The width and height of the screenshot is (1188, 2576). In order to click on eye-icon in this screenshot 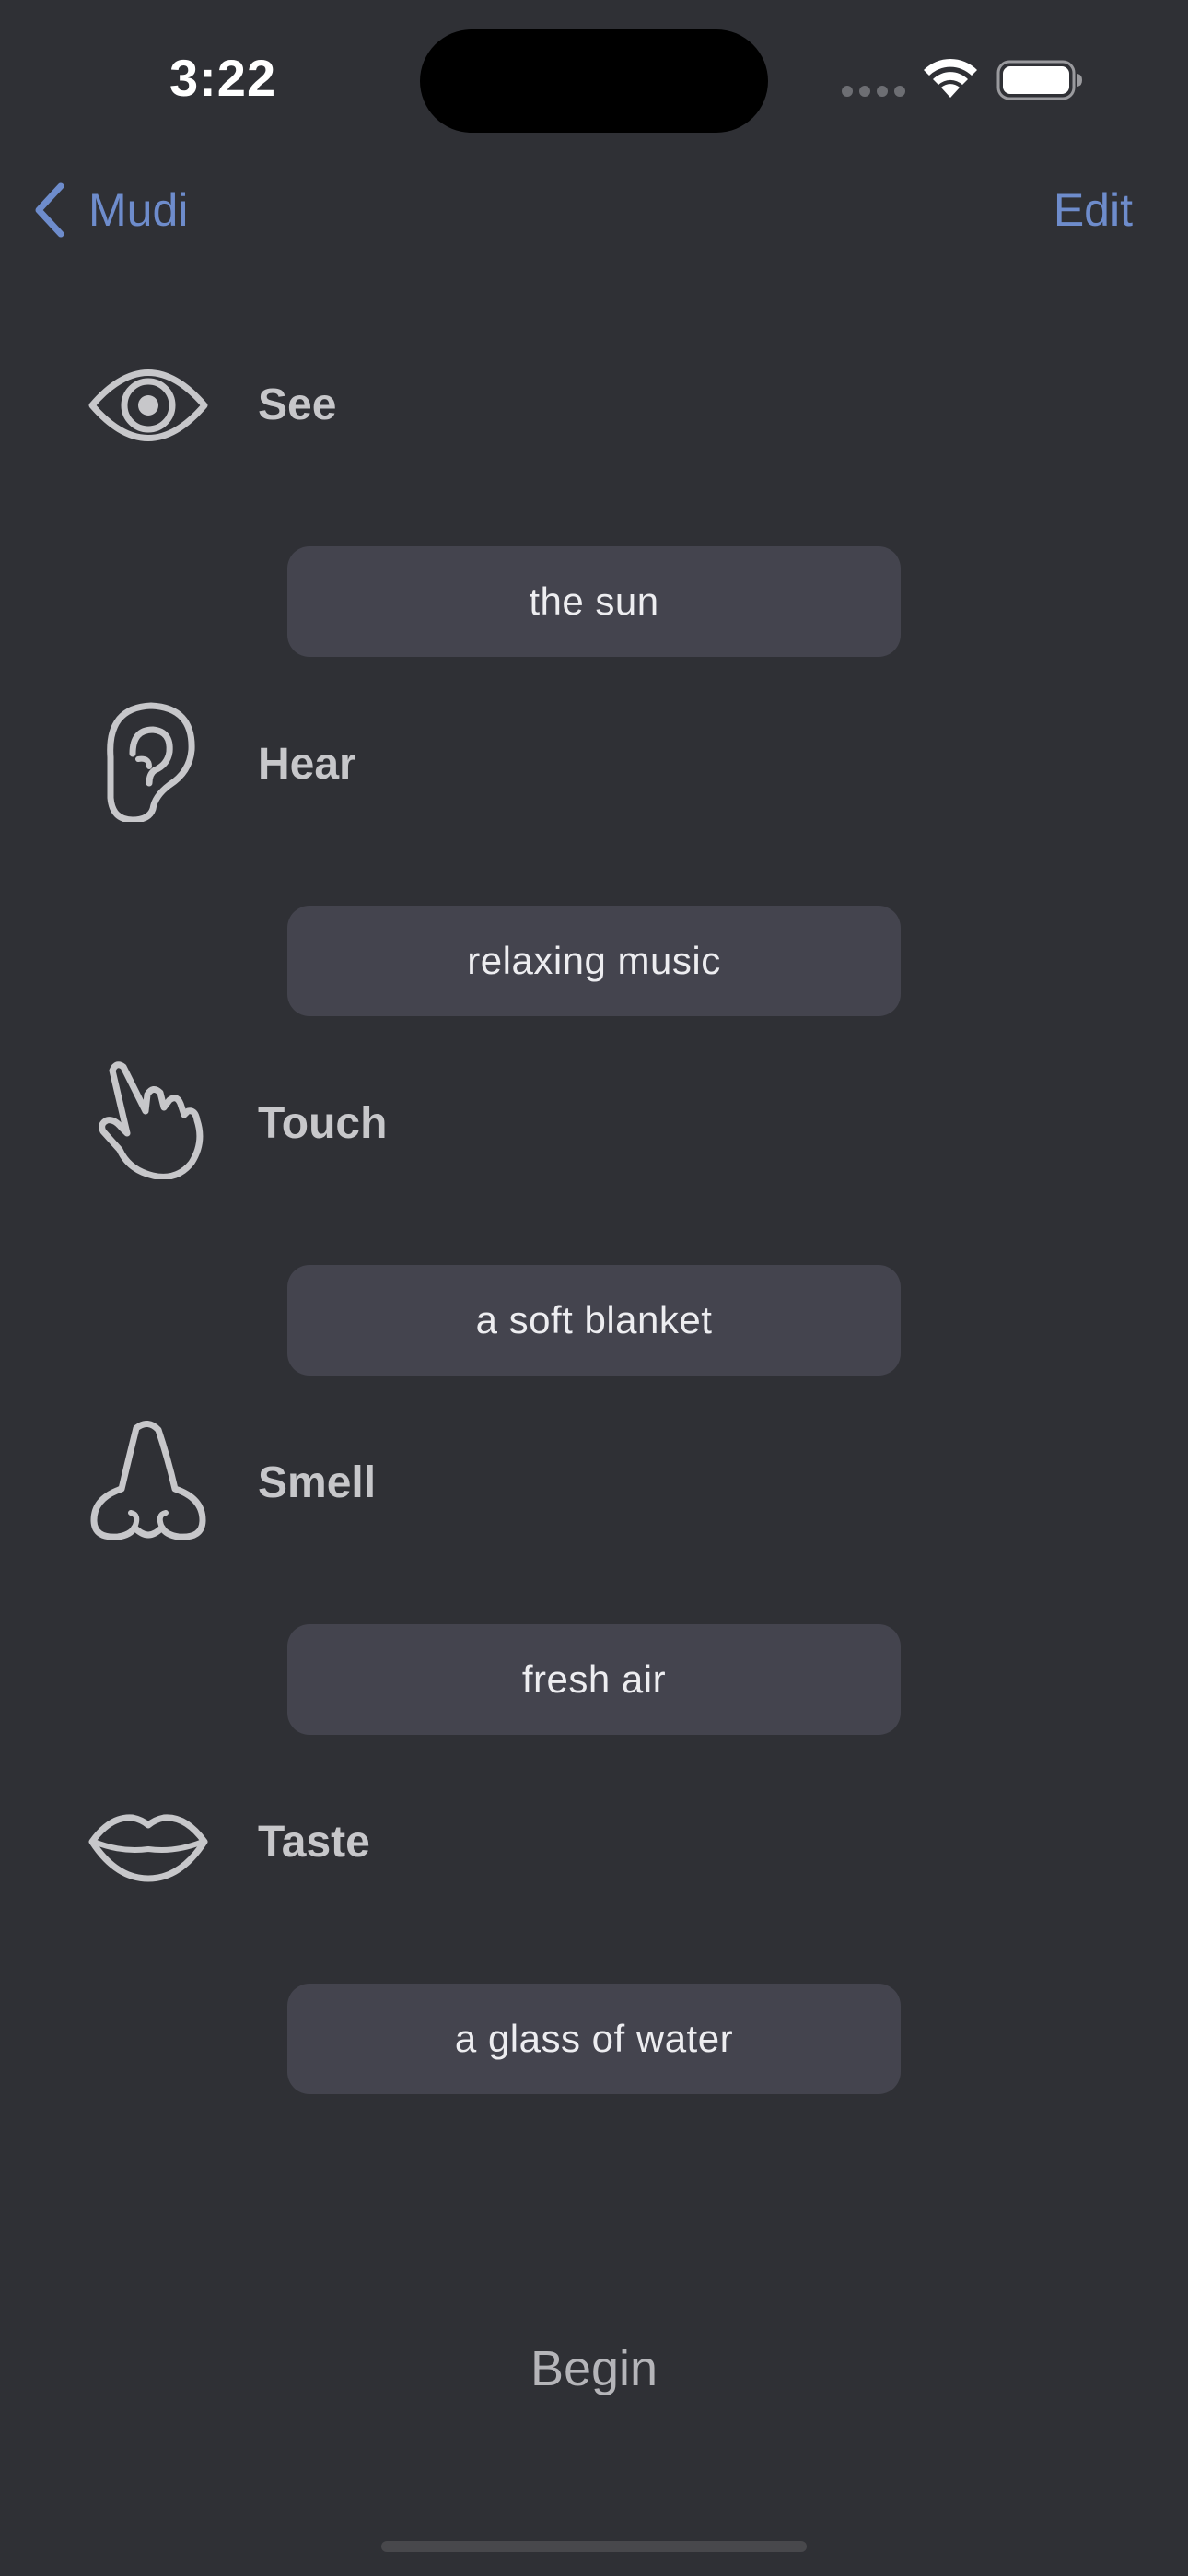, I will do `click(148, 405)`.